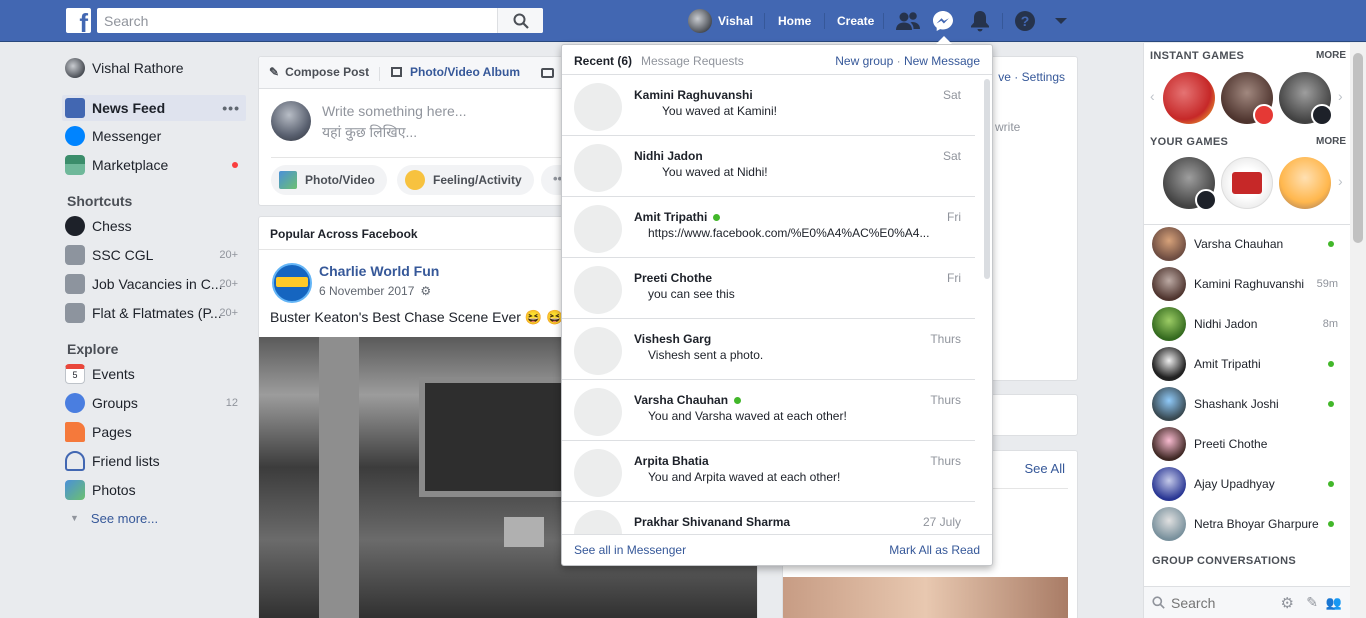 The height and width of the screenshot is (618, 1366). I want to click on sidebar-profile-link: Vishal Rathore, so click(154, 68).